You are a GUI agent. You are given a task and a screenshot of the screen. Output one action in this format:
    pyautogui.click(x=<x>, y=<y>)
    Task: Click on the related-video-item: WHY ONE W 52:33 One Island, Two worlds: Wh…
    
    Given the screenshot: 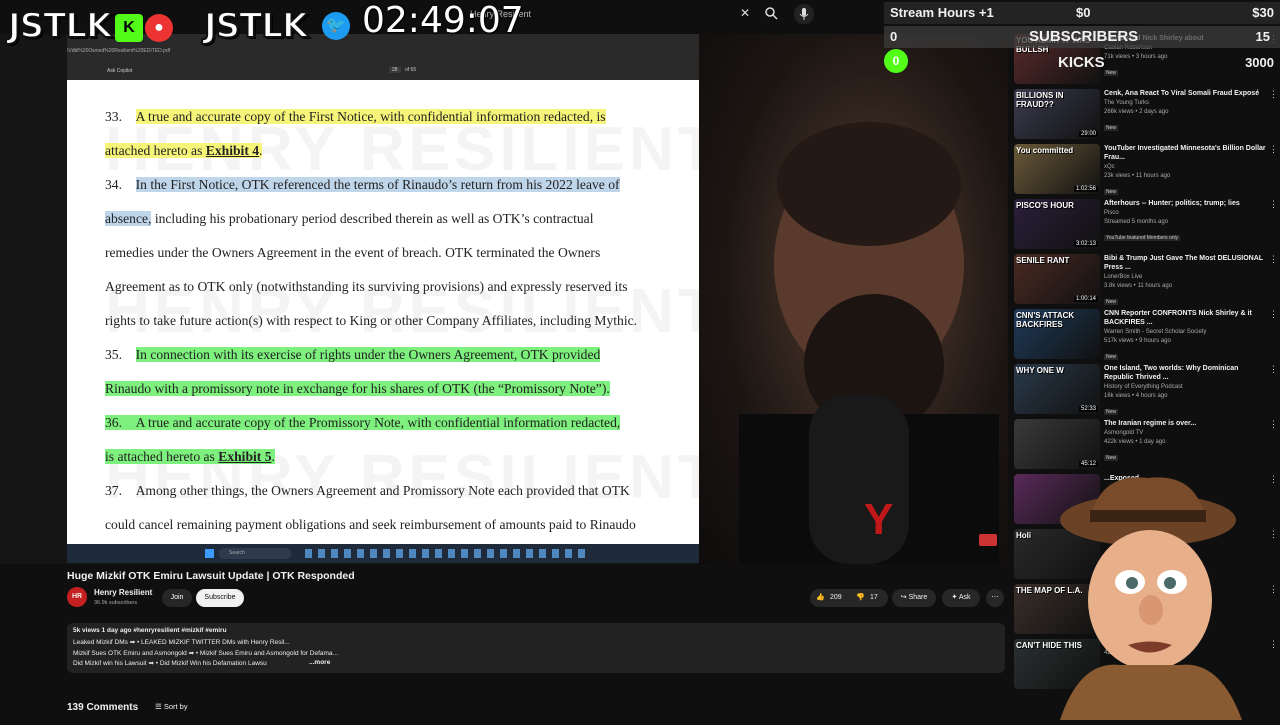 What is the action you would take?
    pyautogui.click(x=1146, y=390)
    